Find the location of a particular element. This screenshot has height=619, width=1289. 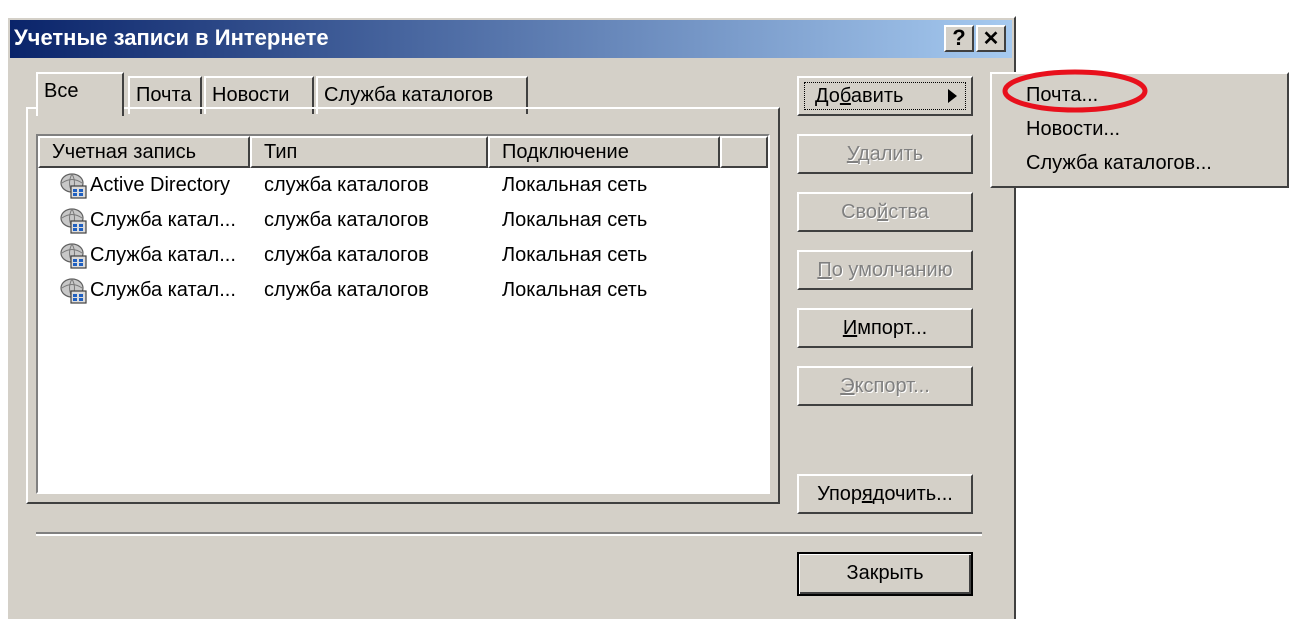

properties-button: Свойства is located at coordinates (885, 212).